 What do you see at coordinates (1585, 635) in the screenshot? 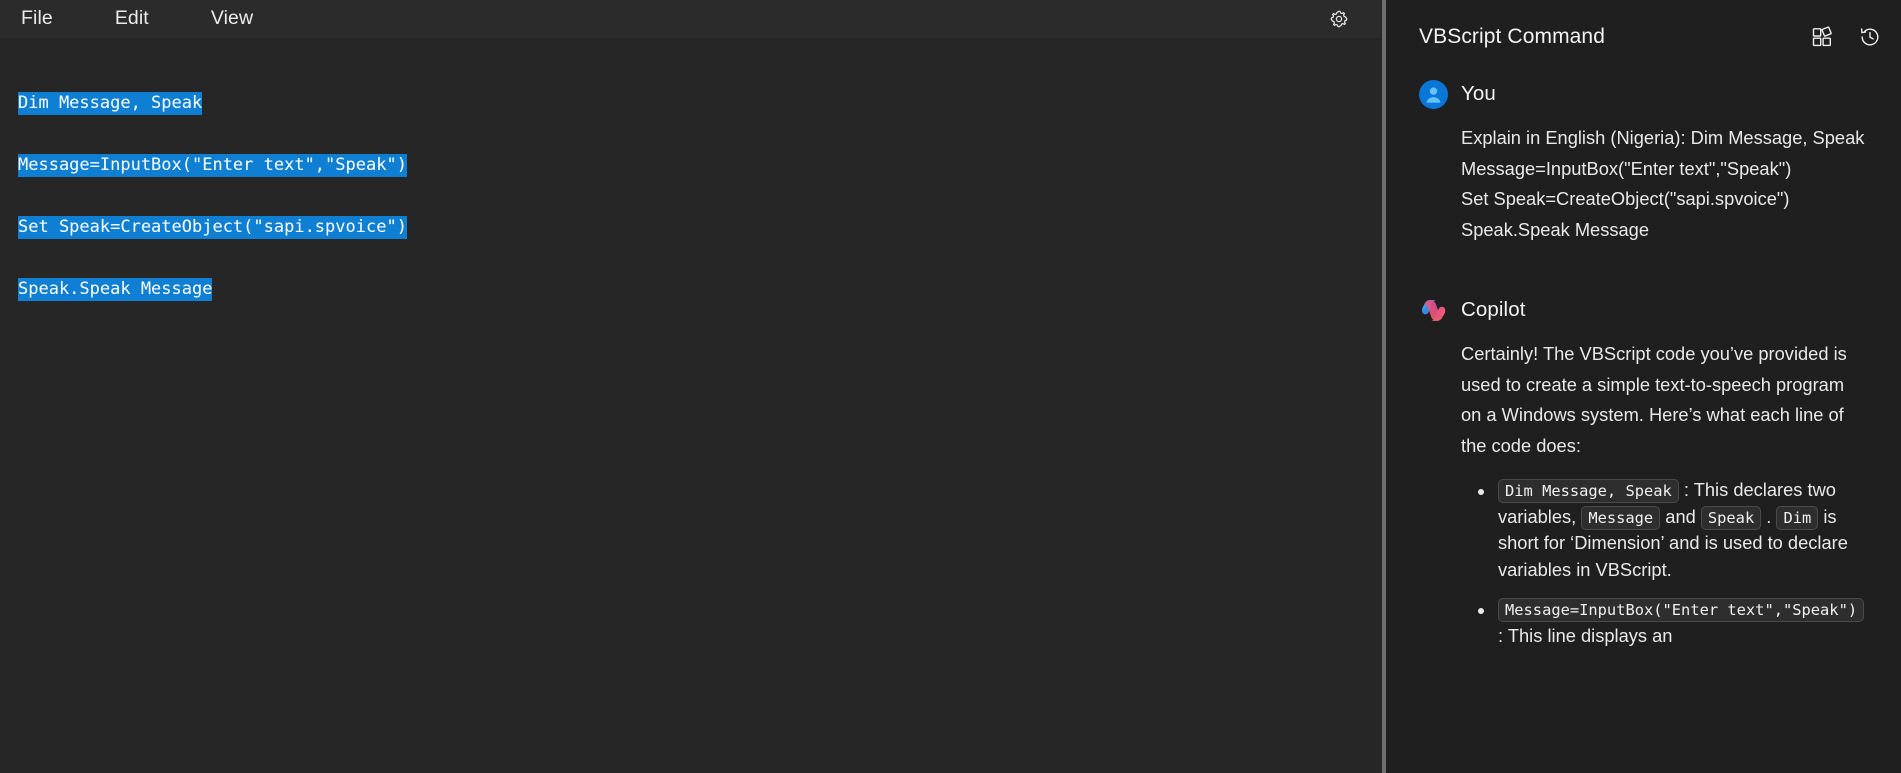
I see `list-item-text: : This line displays an` at bounding box center [1585, 635].